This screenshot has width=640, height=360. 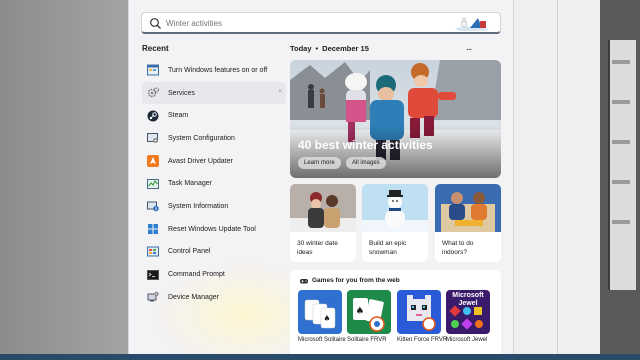 What do you see at coordinates (345, 48) in the screenshot?
I see `today-date: December 15` at bounding box center [345, 48].